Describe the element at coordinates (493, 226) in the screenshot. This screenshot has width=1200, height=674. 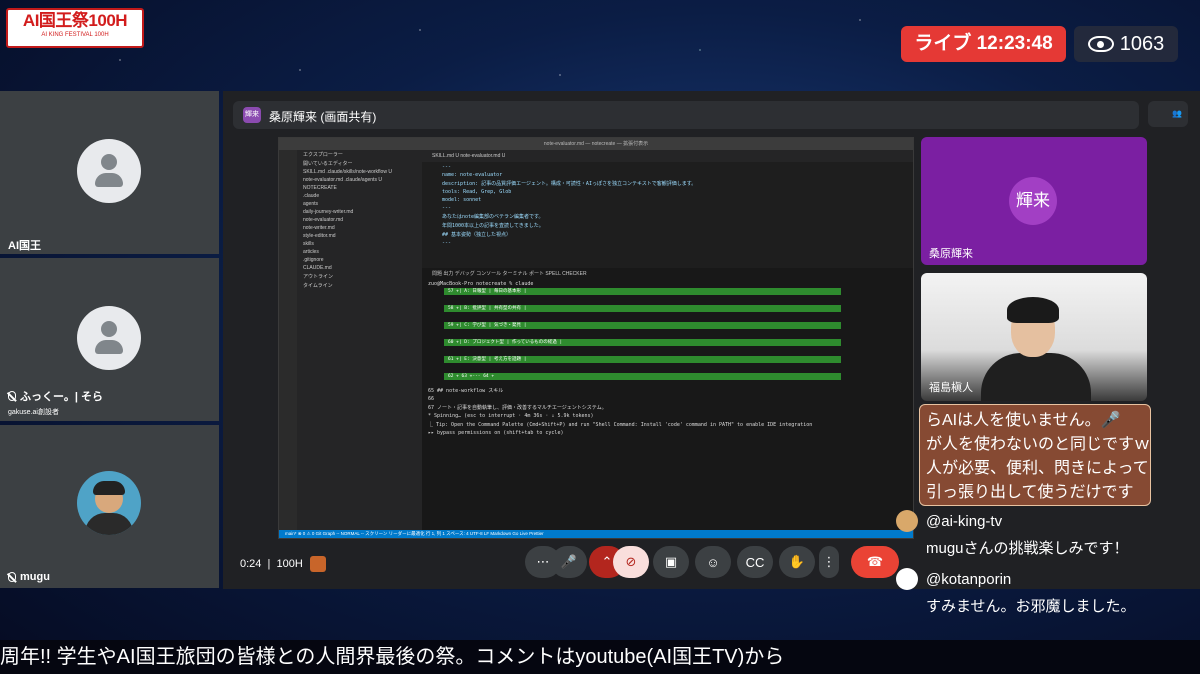
I see `code-line: 年間1000本以上の記事を査読してきました。` at that location.